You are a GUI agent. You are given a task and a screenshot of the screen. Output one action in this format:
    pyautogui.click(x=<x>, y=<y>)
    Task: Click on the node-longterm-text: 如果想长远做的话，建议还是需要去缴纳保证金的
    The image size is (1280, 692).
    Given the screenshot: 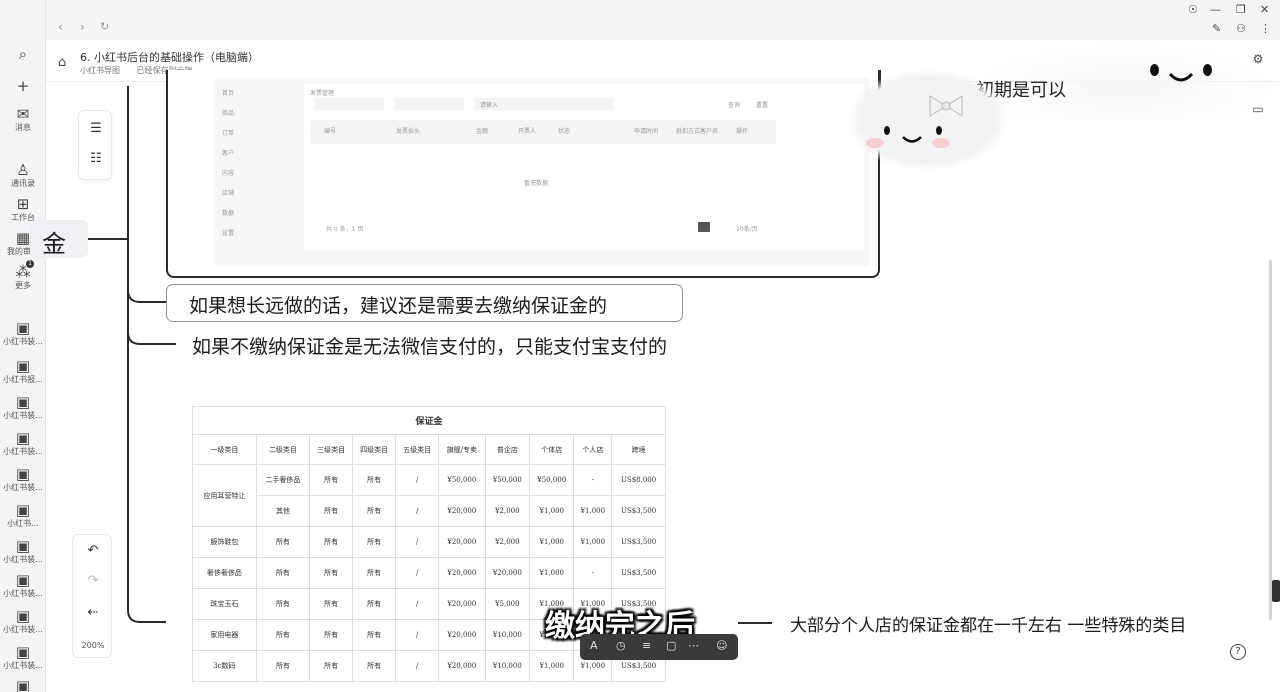 What is the action you would take?
    pyautogui.click(x=398, y=306)
    